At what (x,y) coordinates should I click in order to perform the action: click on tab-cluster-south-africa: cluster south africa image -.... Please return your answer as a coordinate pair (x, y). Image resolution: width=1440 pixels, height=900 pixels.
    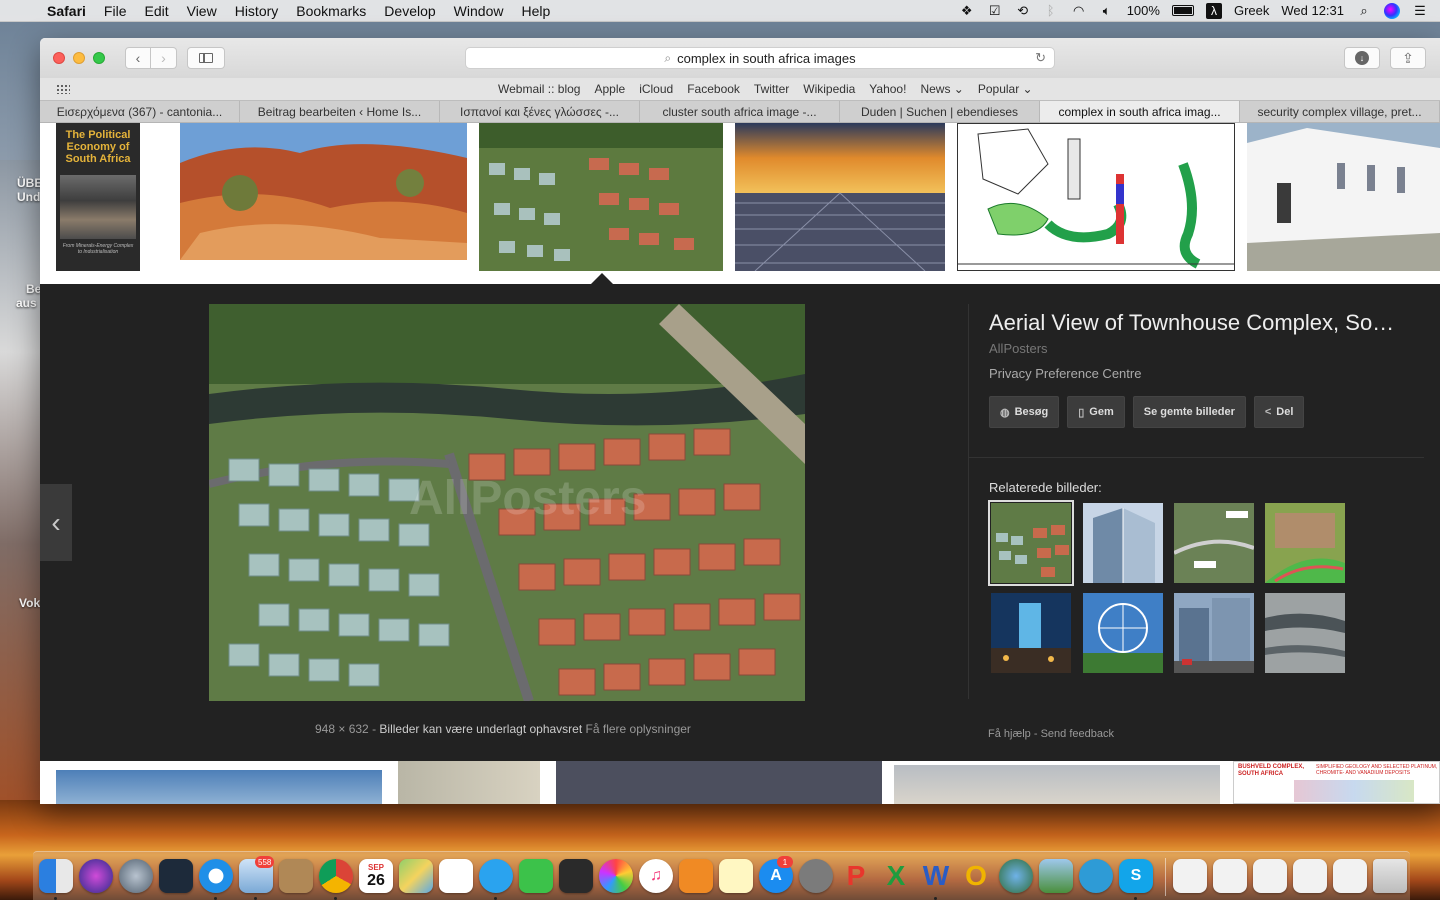
    Looking at the image, I should click on (740, 111).